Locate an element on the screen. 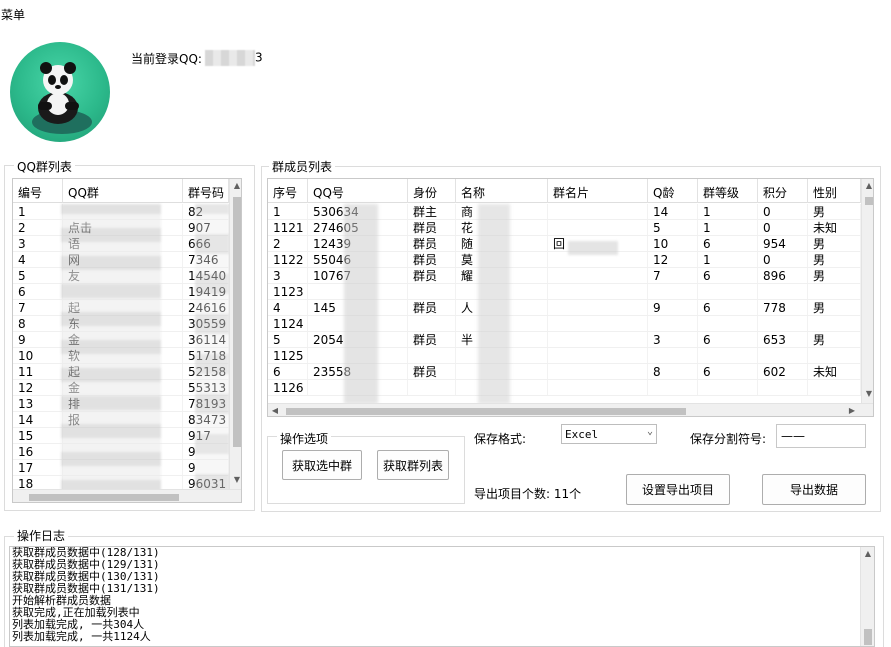  menu-item: 菜单 is located at coordinates (13, 14).